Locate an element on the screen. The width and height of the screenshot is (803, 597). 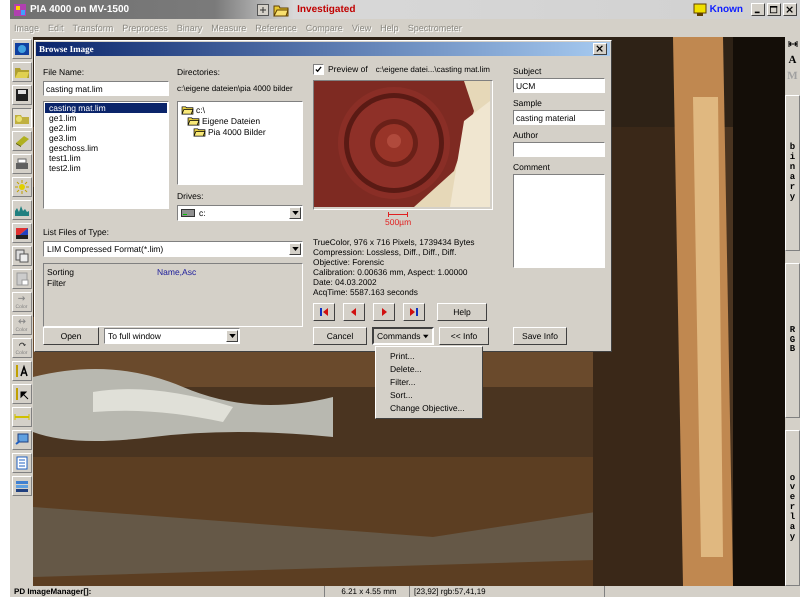
maximize-icon is located at coordinates (774, 10).